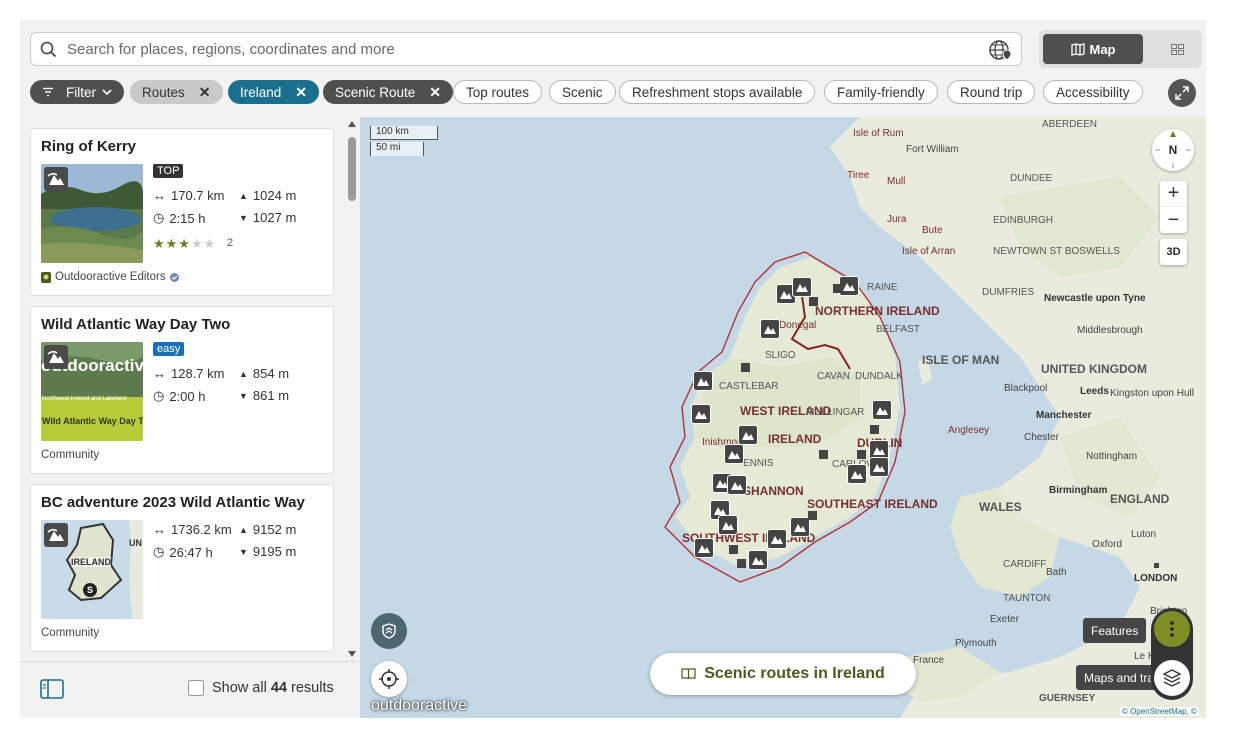  Describe the element at coordinates (271, 395) in the screenshot. I see `descent-value: 861 m` at that location.